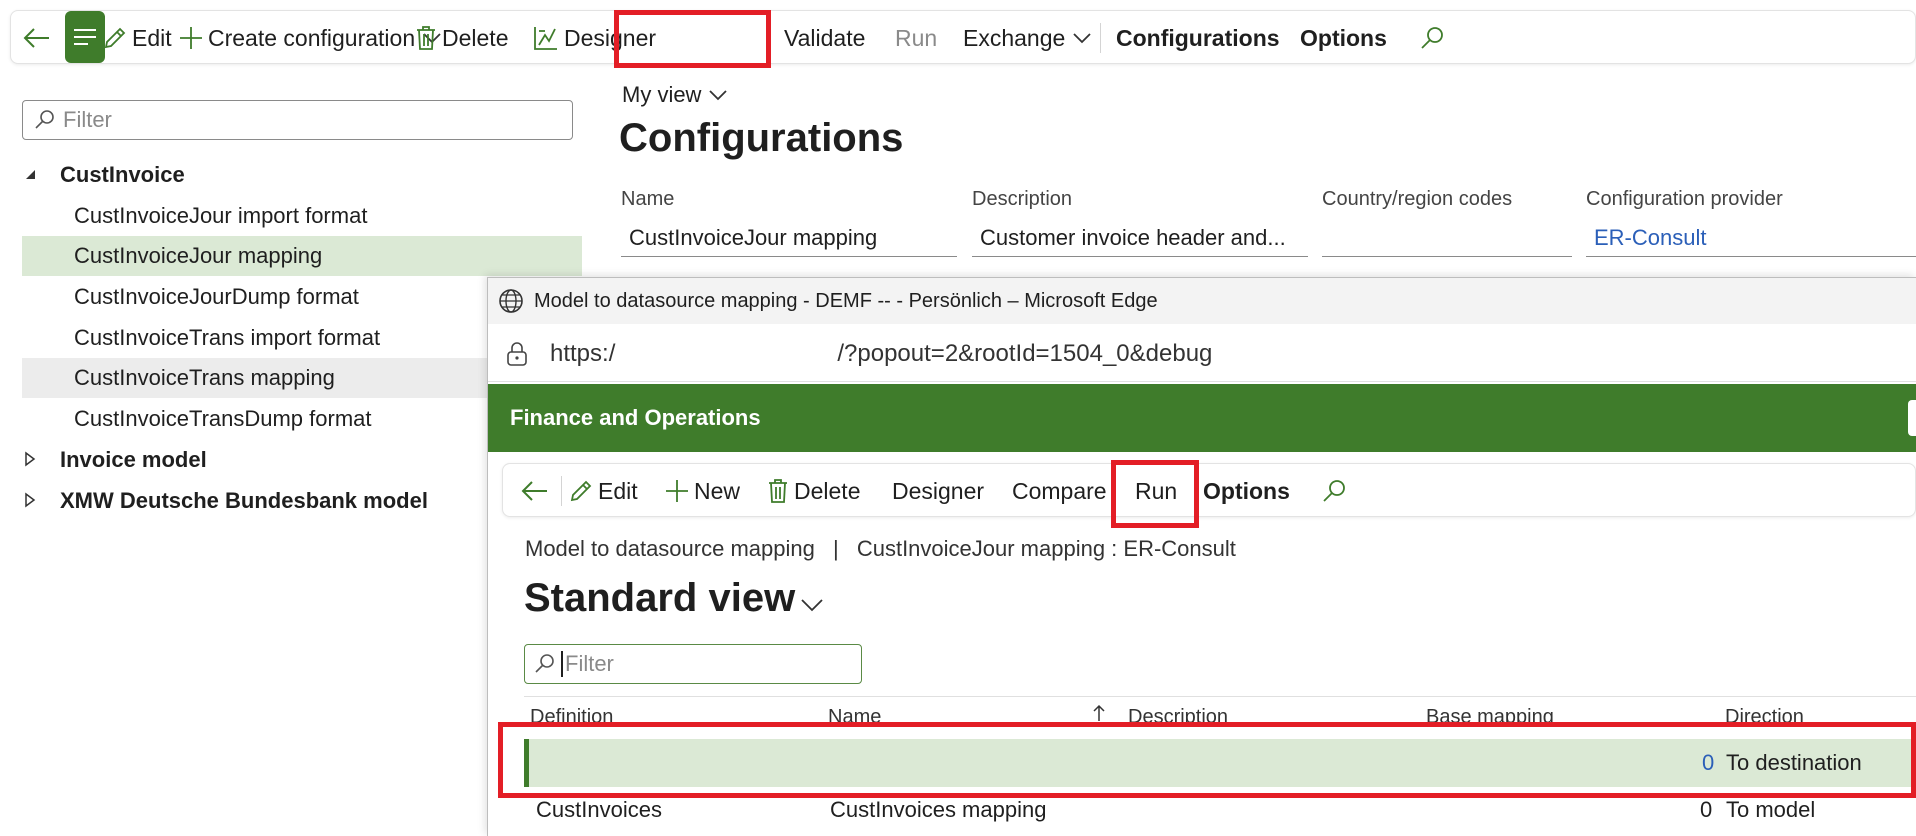 This screenshot has height=836, width=1916. I want to click on run-button: Run, so click(916, 38).